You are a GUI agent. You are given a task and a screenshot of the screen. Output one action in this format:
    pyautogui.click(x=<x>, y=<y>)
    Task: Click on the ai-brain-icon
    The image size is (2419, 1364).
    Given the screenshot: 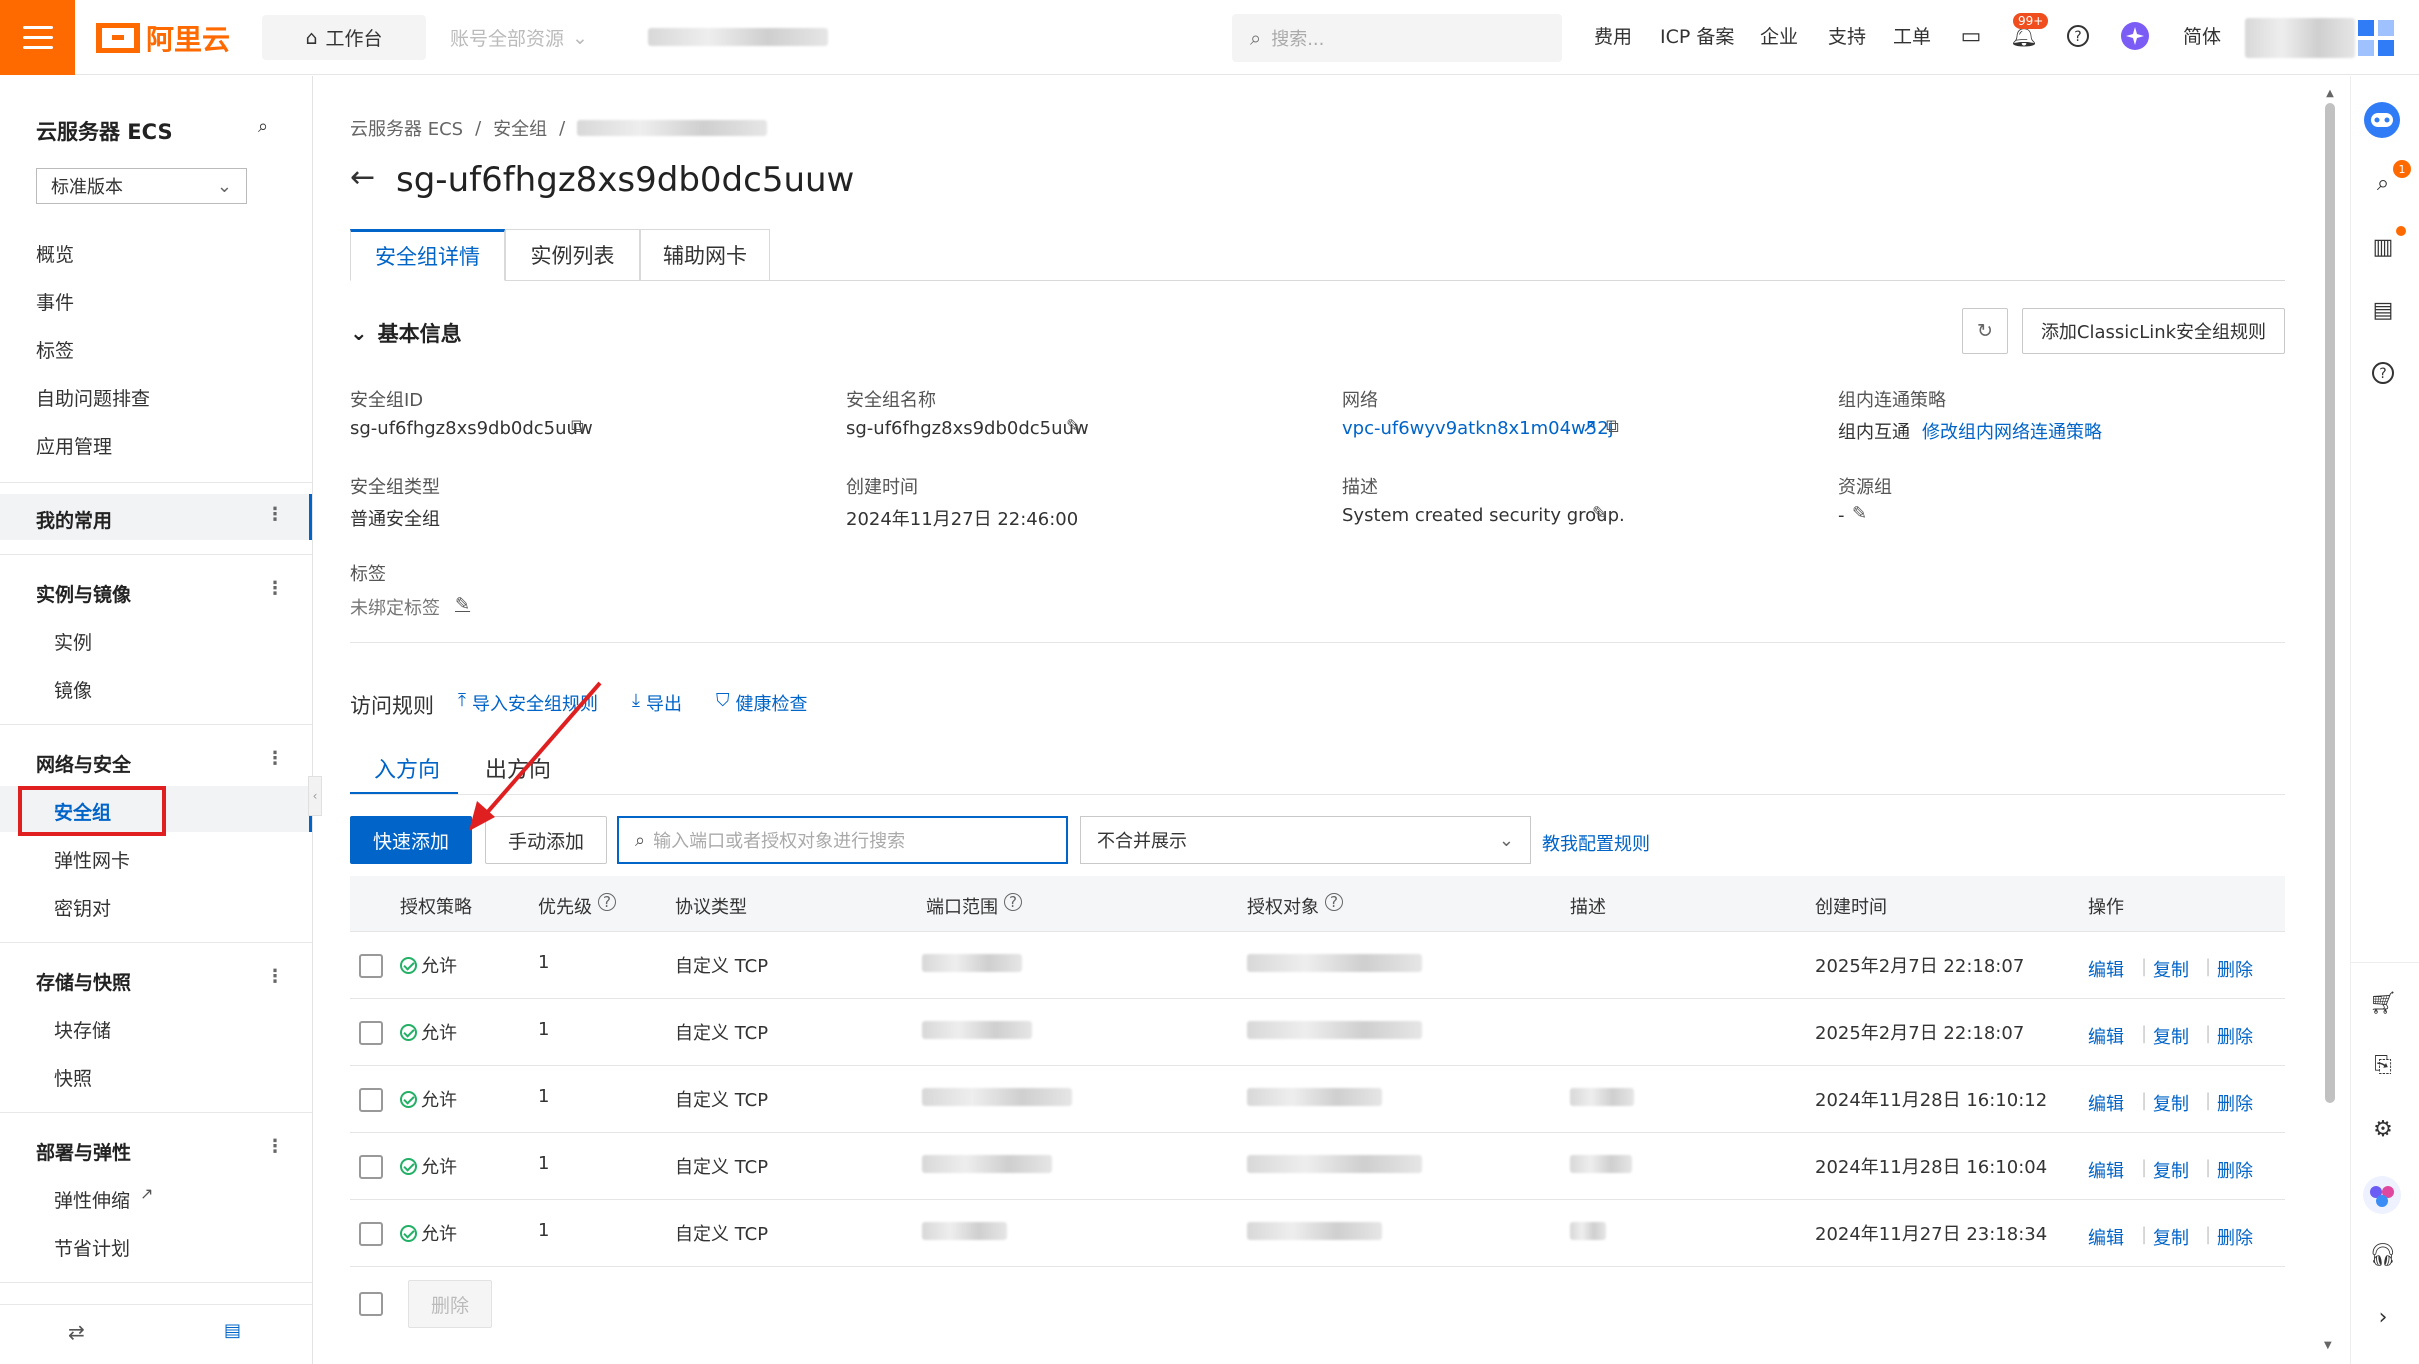 What is the action you would take?
    pyautogui.click(x=2382, y=1195)
    